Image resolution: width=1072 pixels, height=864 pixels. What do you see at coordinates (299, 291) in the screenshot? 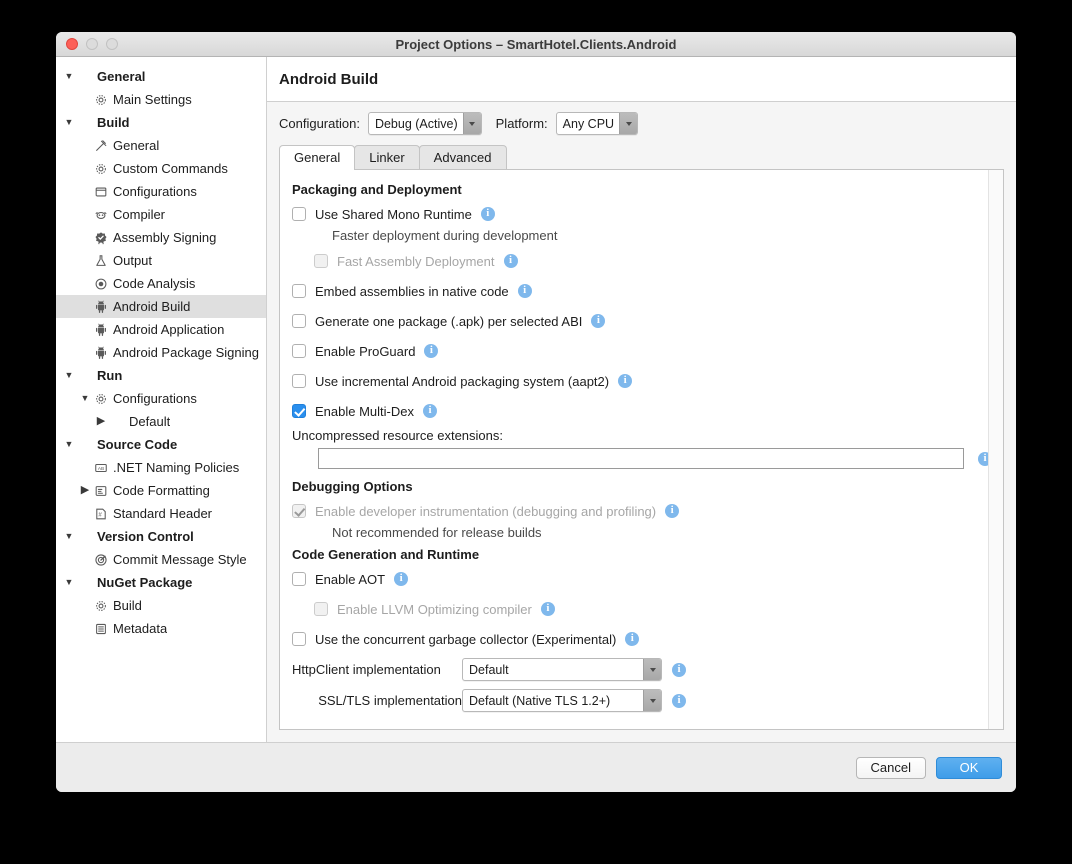
I see `checkbox-embed-assemblies` at bounding box center [299, 291].